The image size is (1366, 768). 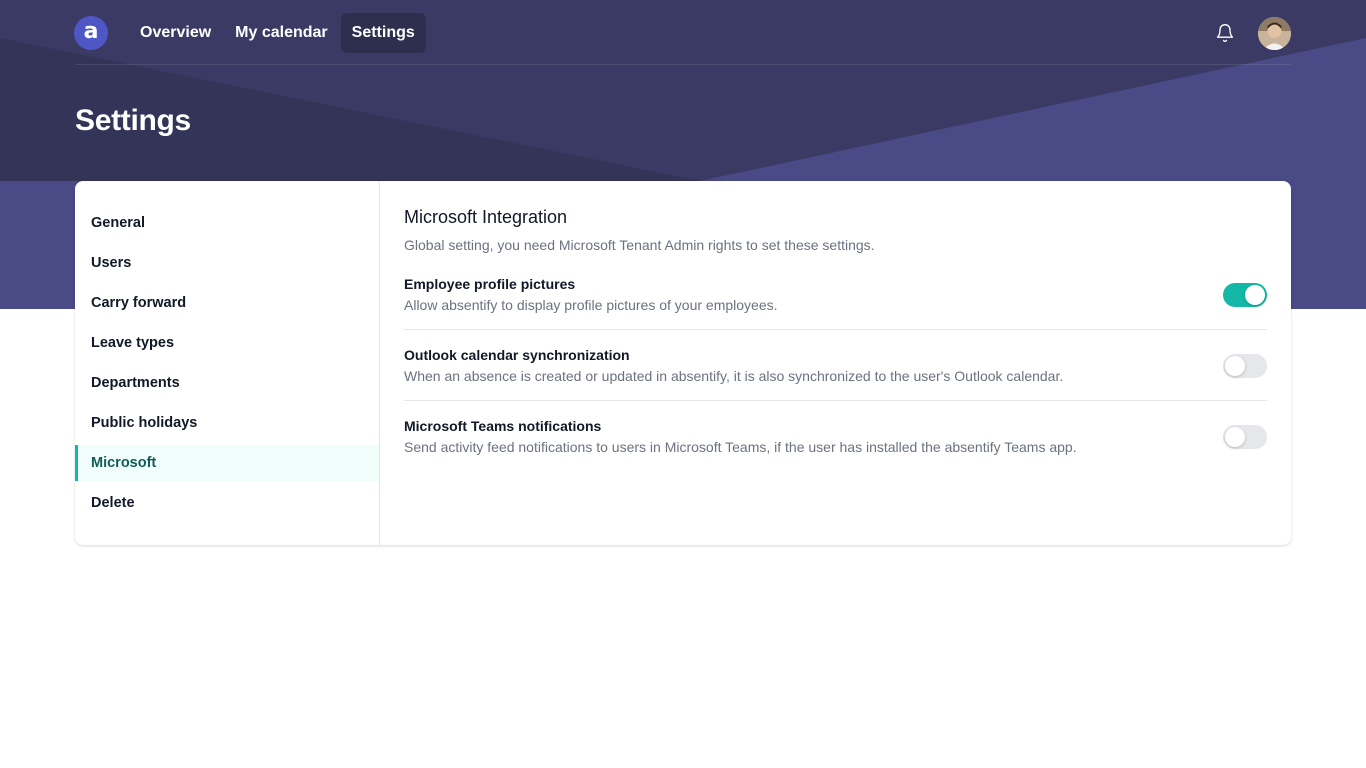 I want to click on avatar, so click(x=1274, y=33).